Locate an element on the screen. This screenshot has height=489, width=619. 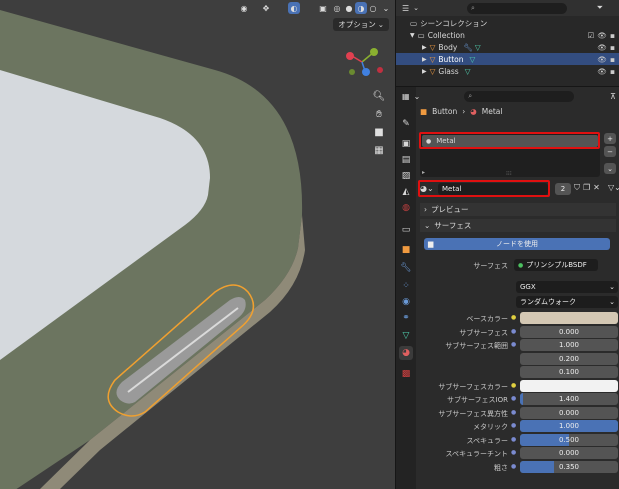
fake-user-shield-icon: ⛉ is located at coordinates (577, 188).